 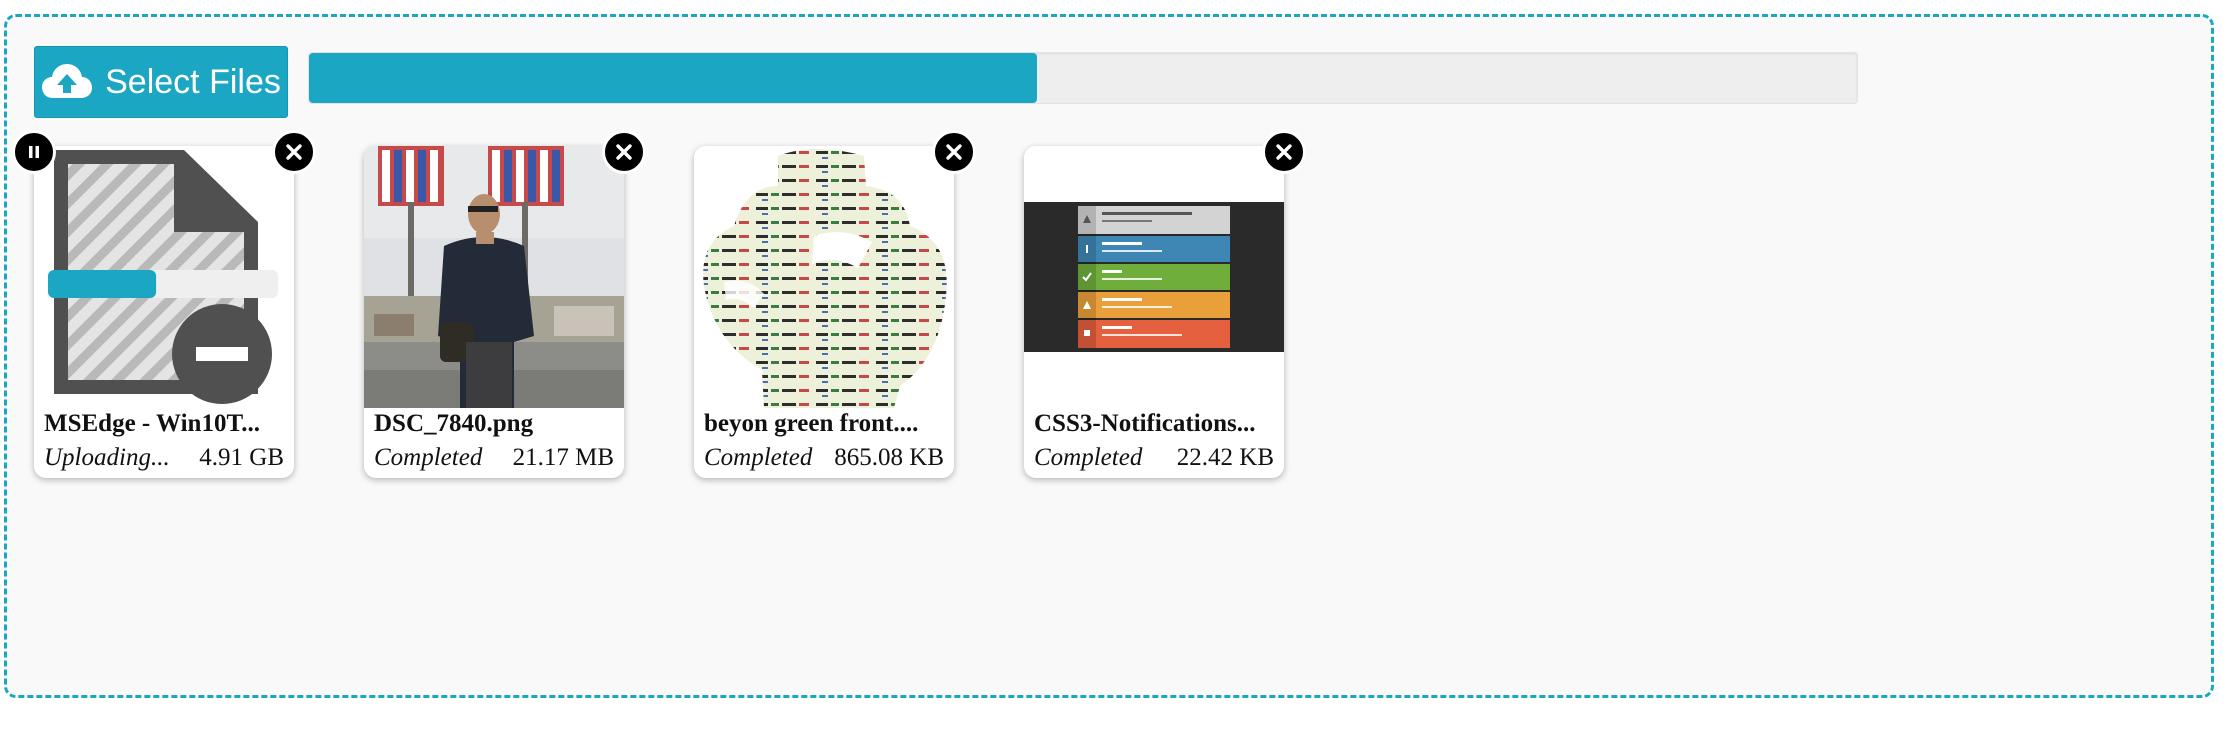 What do you see at coordinates (1083, 78) in the screenshot?
I see `overall-progress-bar` at bounding box center [1083, 78].